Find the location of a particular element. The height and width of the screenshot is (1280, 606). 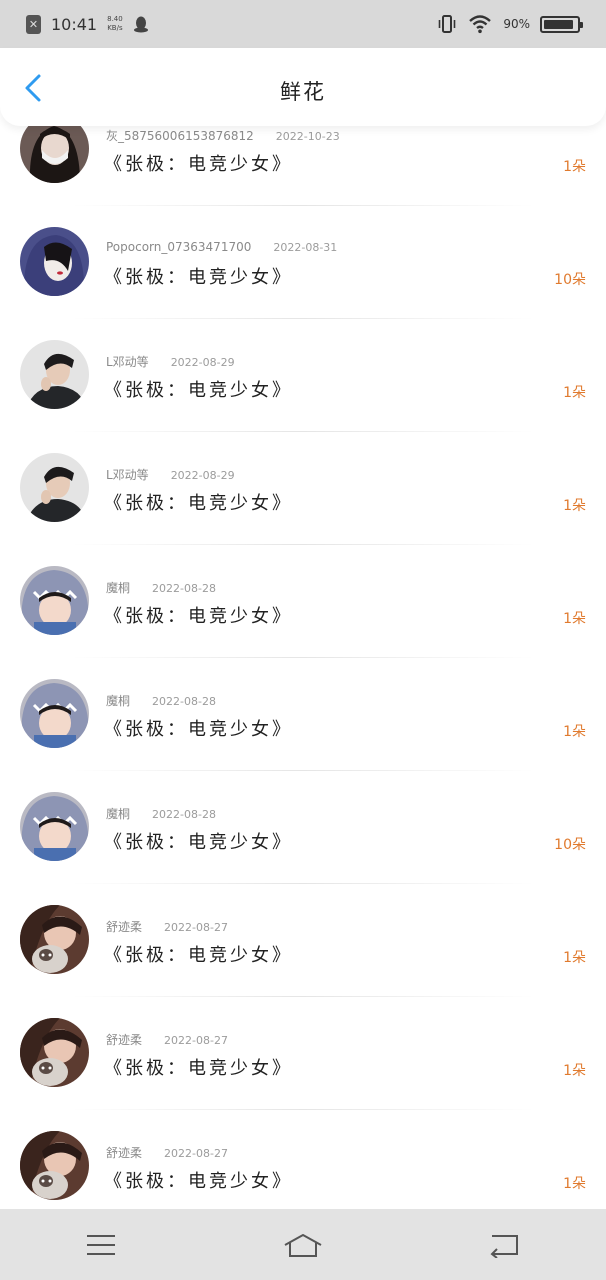

username: Popocorn_07363471700 is located at coordinates (178, 247).